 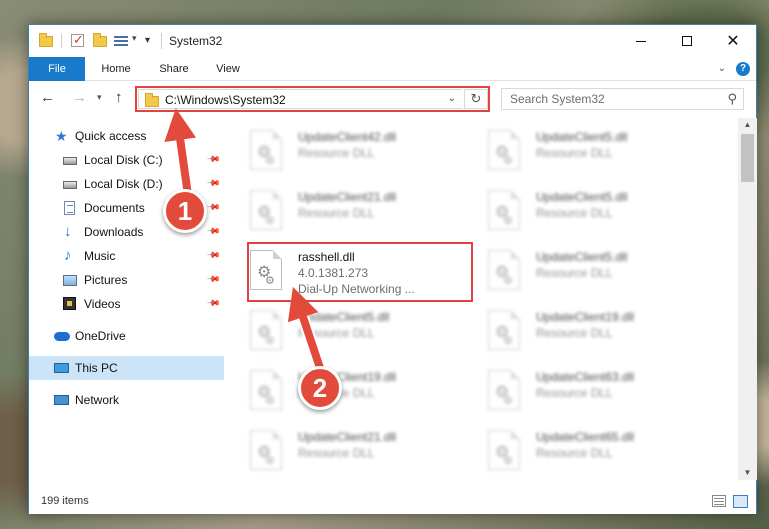 I want to click on file-item: ⚙ ⚙ UpdateClient42.dll Resource DLL, so click(x=336, y=152).